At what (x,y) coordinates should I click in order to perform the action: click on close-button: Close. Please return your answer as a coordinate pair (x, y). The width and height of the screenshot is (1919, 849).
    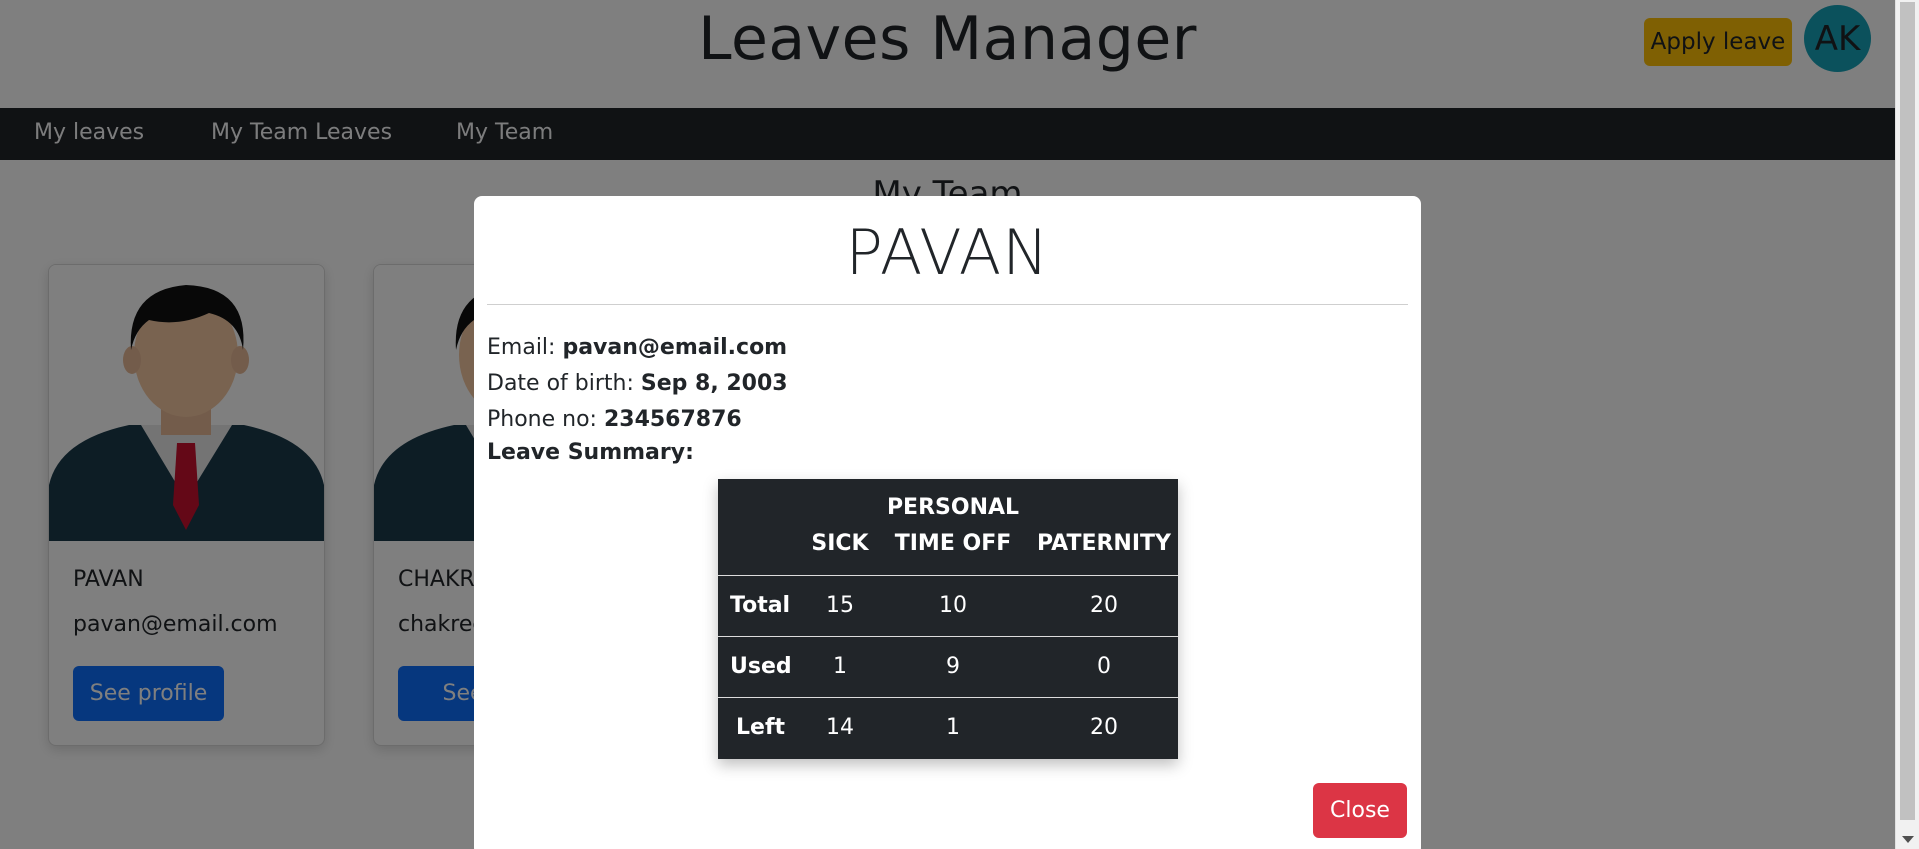
    Looking at the image, I should click on (1360, 810).